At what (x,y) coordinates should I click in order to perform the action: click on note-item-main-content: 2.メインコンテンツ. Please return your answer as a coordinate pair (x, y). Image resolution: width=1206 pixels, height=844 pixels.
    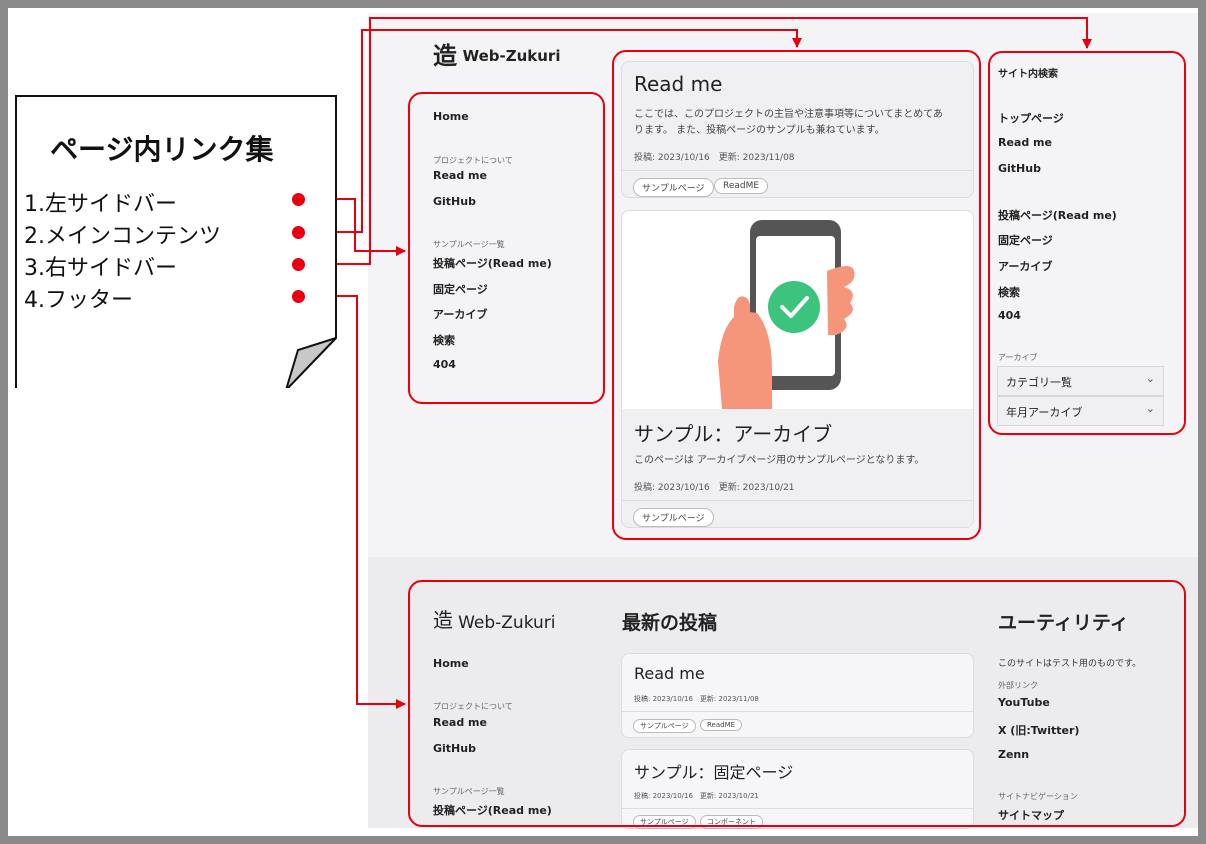
    Looking at the image, I should click on (122, 234).